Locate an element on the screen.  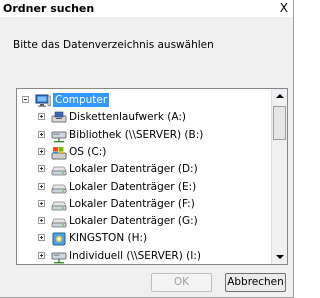
scroll-up-button is located at coordinates (279, 96).